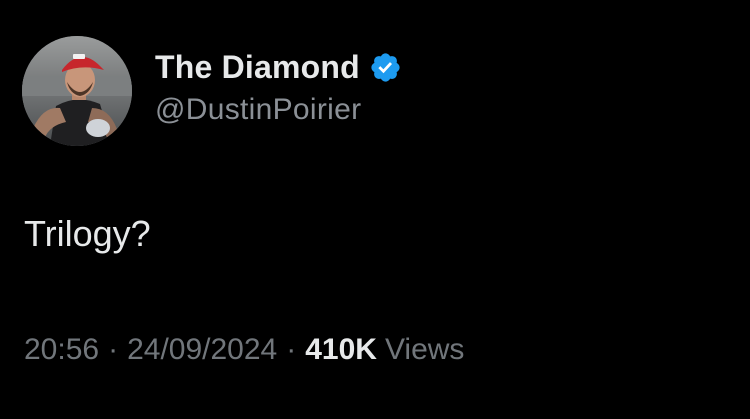 This screenshot has width=750, height=419. I want to click on name-row: The Diamond, so click(278, 67).